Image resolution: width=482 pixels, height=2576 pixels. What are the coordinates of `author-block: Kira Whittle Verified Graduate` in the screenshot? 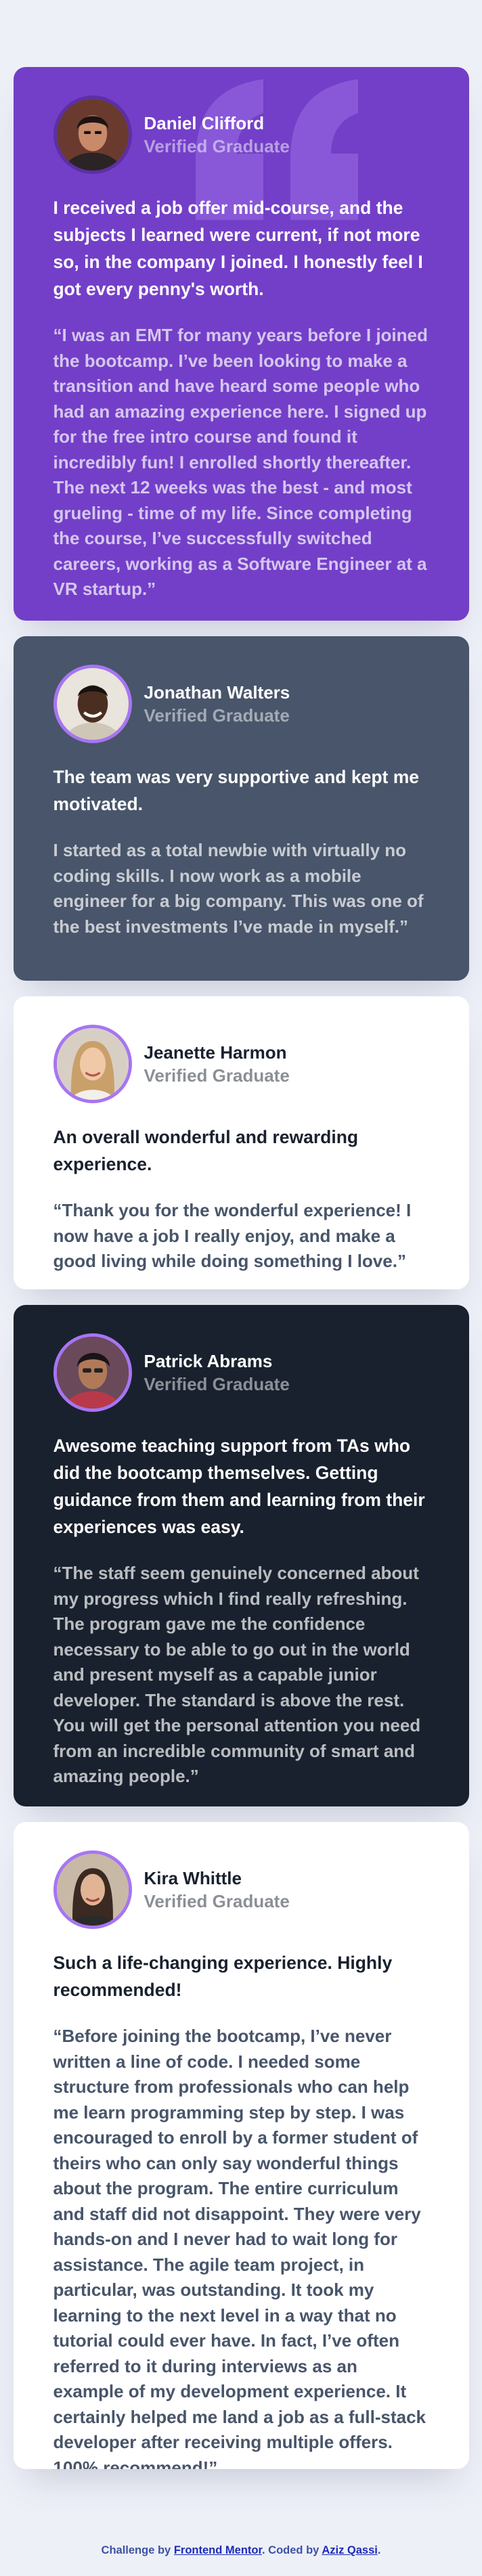 It's located at (241, 1889).